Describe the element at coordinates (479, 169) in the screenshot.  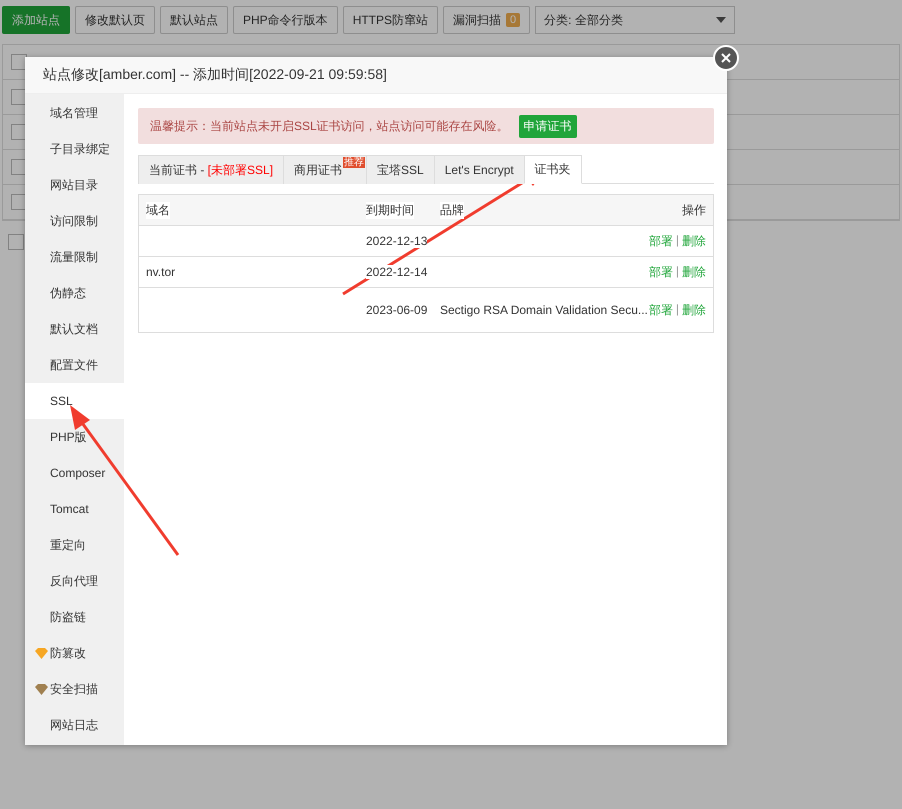
I see `tab: Let's Encrypt` at that location.